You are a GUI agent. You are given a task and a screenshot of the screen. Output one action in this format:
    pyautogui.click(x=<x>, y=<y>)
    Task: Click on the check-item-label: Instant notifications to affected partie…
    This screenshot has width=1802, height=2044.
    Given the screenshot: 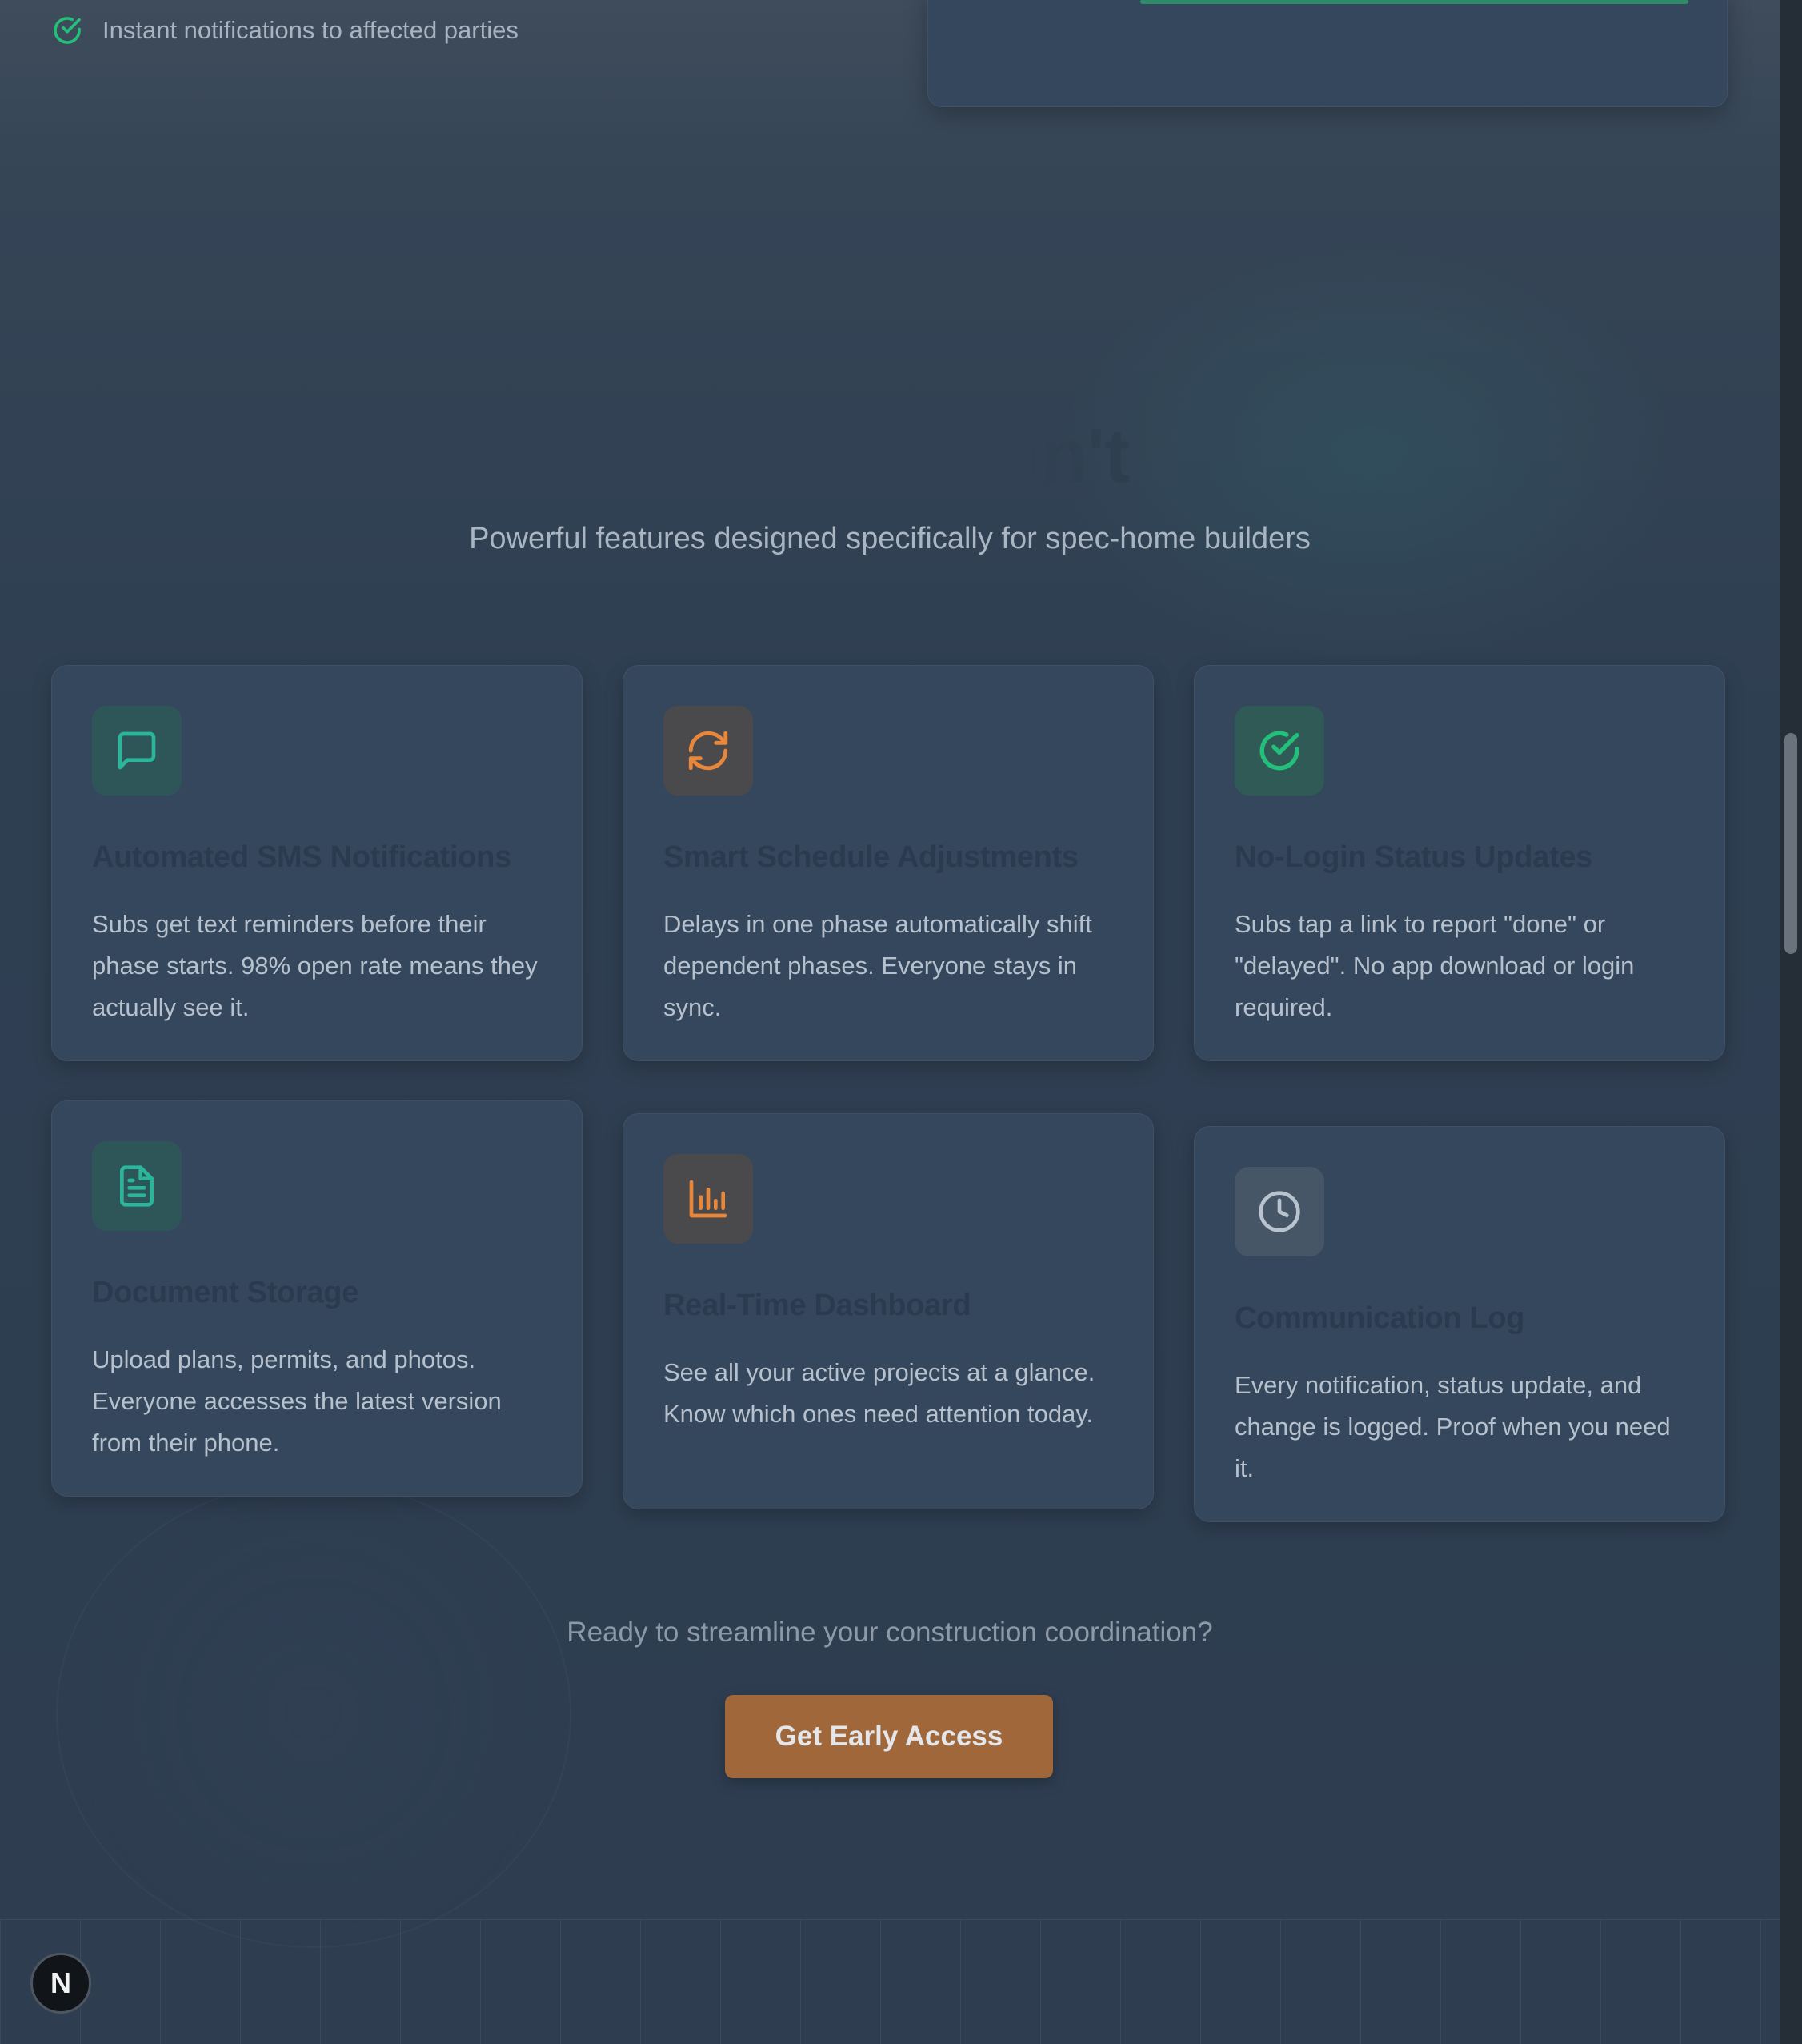 What is the action you would take?
    pyautogui.click(x=310, y=30)
    